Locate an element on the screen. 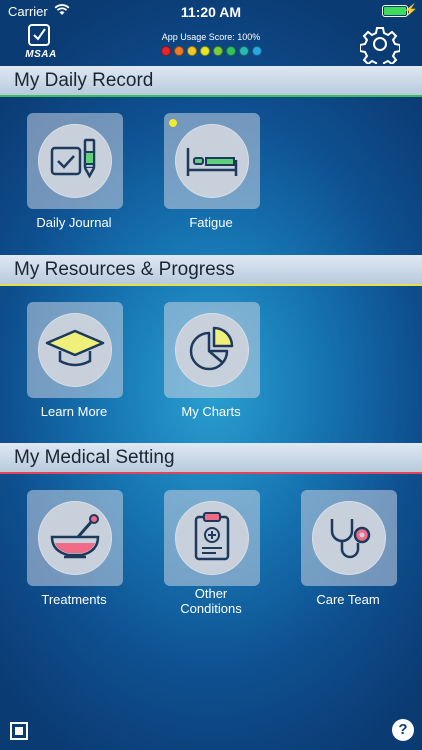  section-header-medical-setting: My Medical Setting is located at coordinates (211, 458).